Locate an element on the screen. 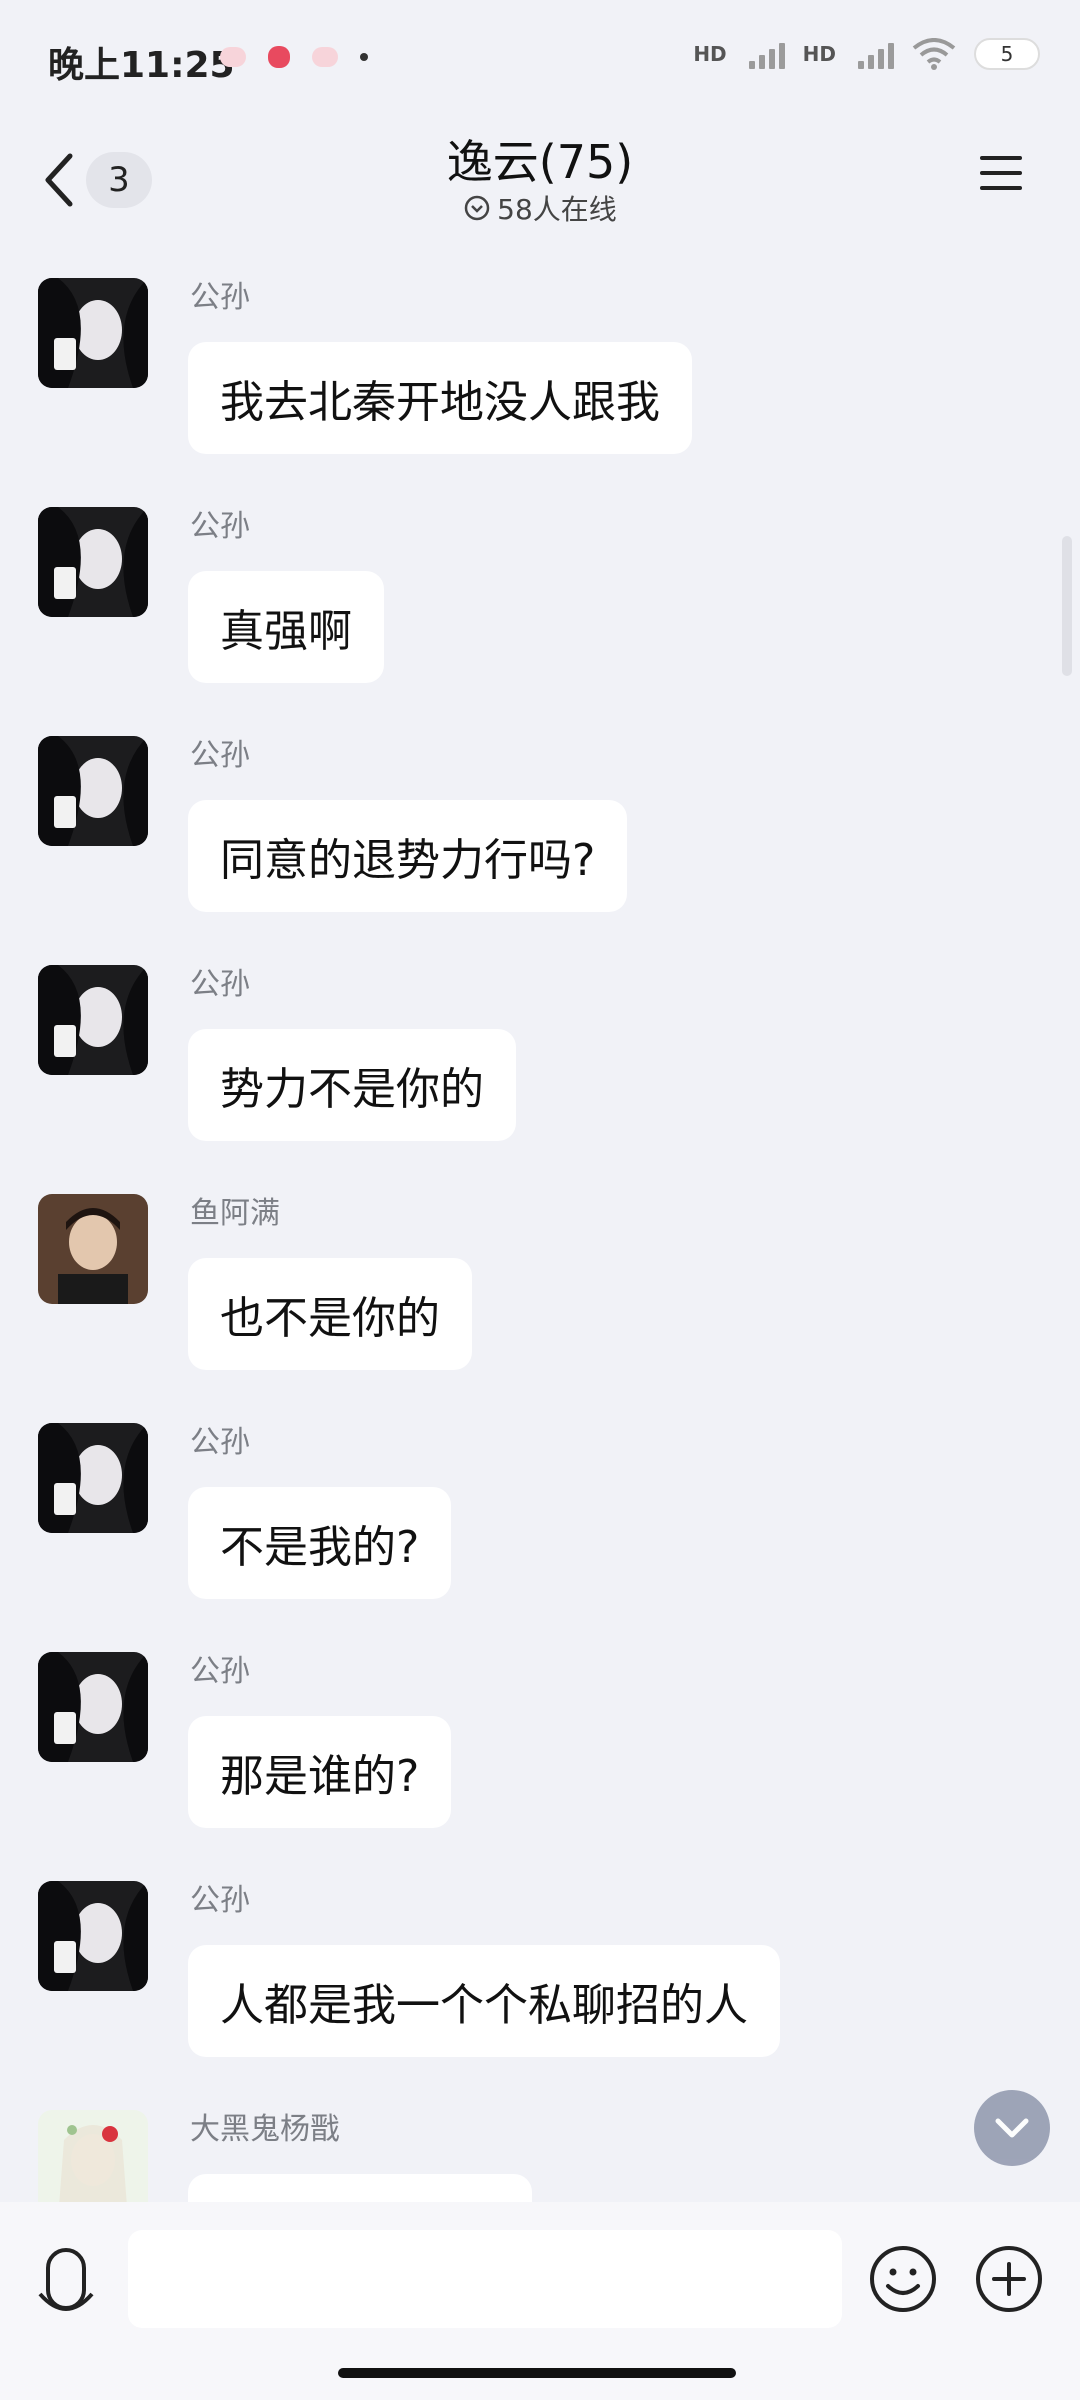  scroll-indicator is located at coordinates (1067, 606).